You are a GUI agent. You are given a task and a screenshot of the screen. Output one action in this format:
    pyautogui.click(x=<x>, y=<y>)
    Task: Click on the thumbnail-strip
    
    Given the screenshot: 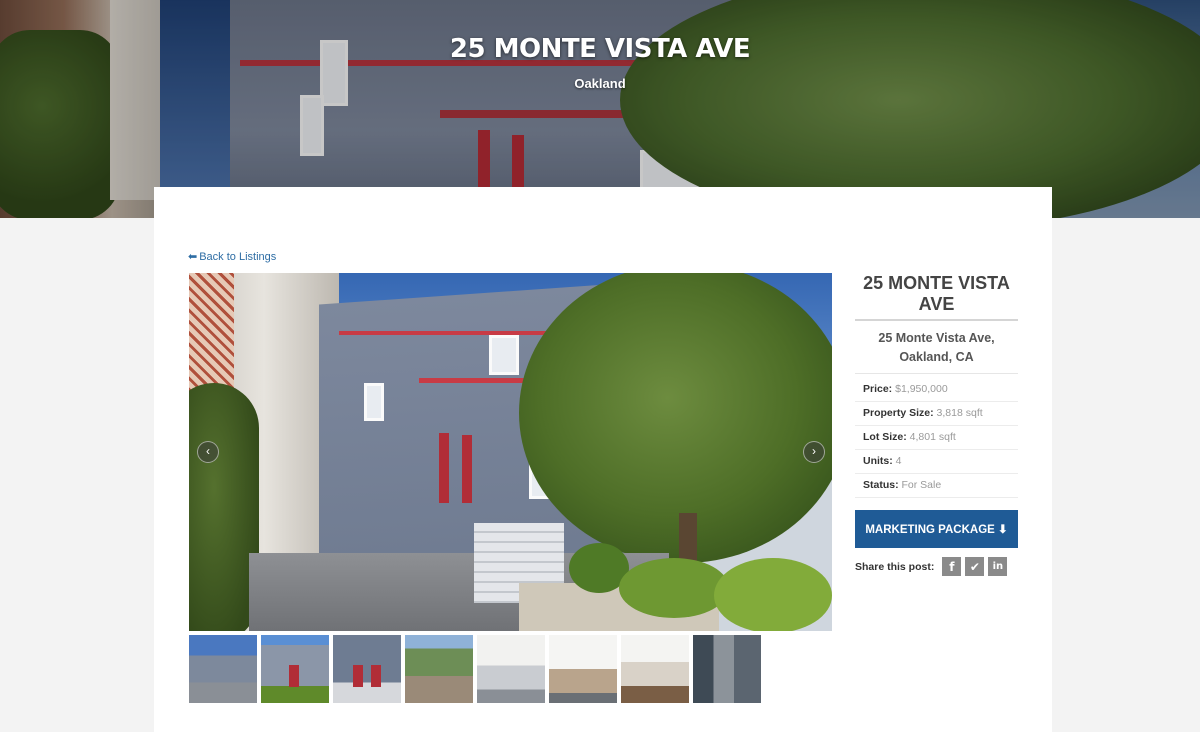 What is the action you would take?
    pyautogui.click(x=475, y=669)
    